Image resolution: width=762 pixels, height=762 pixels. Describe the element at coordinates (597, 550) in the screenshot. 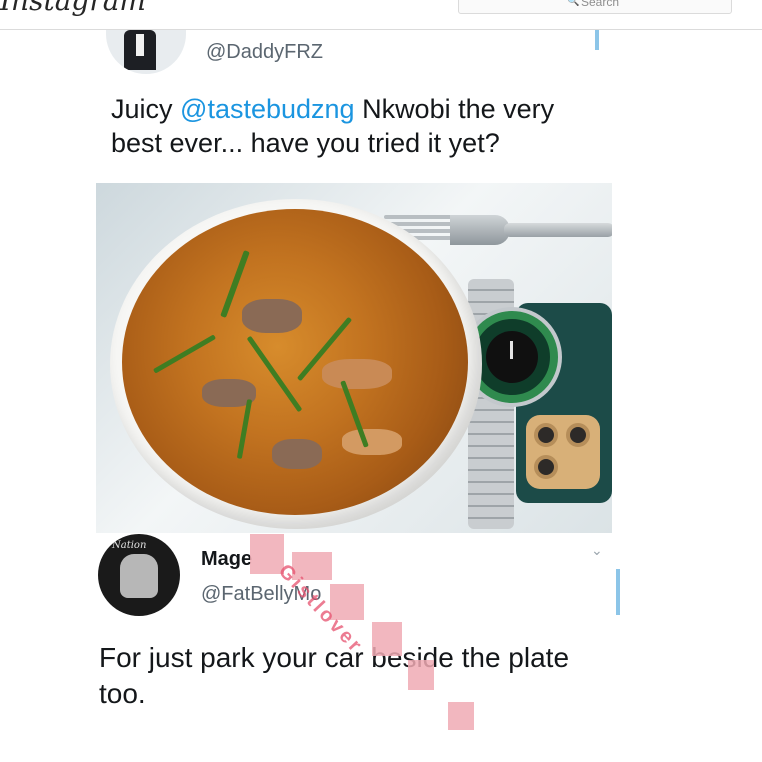

I see `chevron-down-icon: ⌄` at that location.